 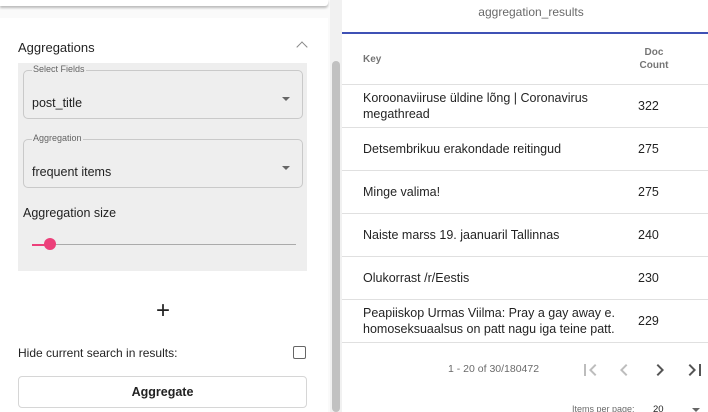 I want to click on add-aggregation-button: +, so click(x=163, y=311).